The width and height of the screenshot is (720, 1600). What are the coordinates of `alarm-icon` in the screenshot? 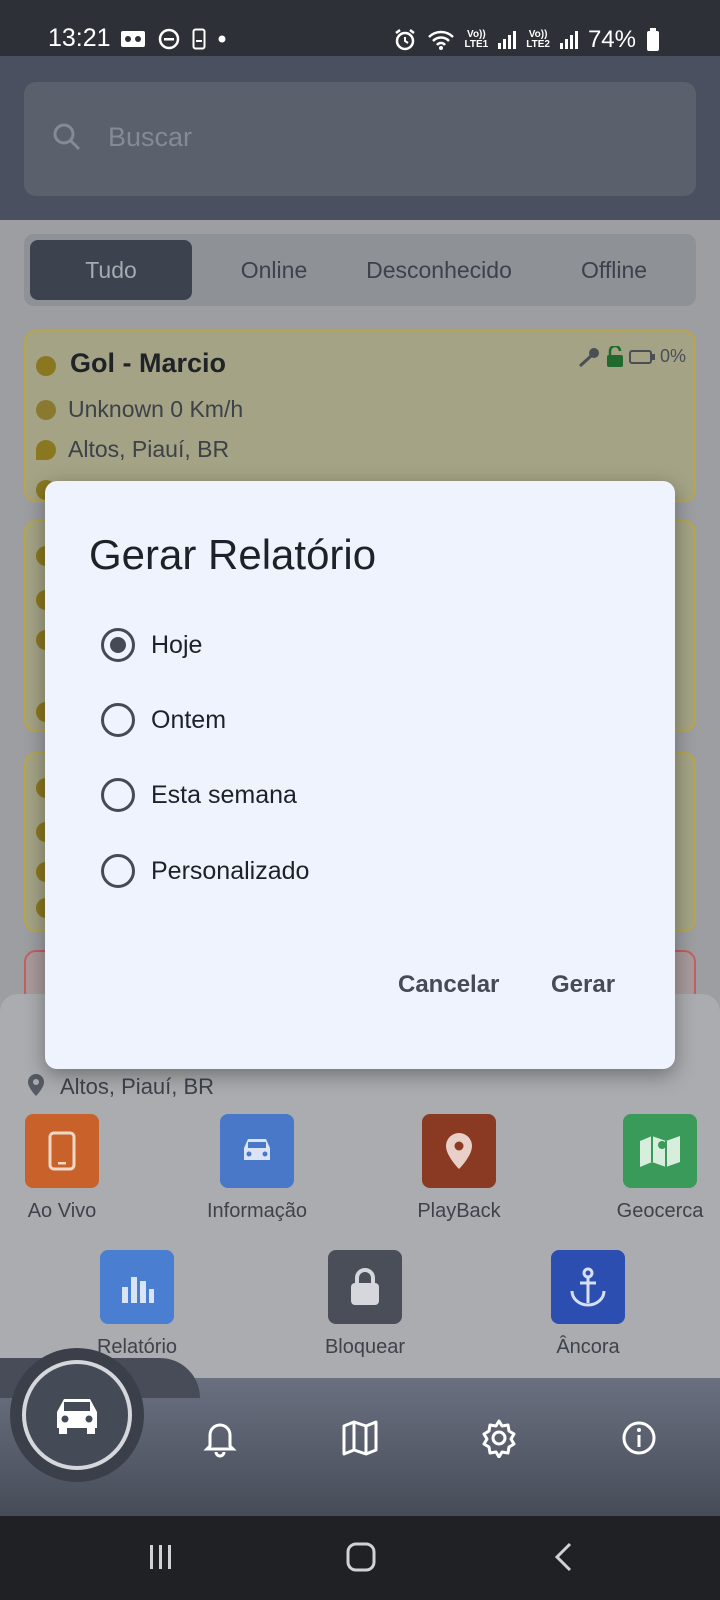 It's located at (404, 40).